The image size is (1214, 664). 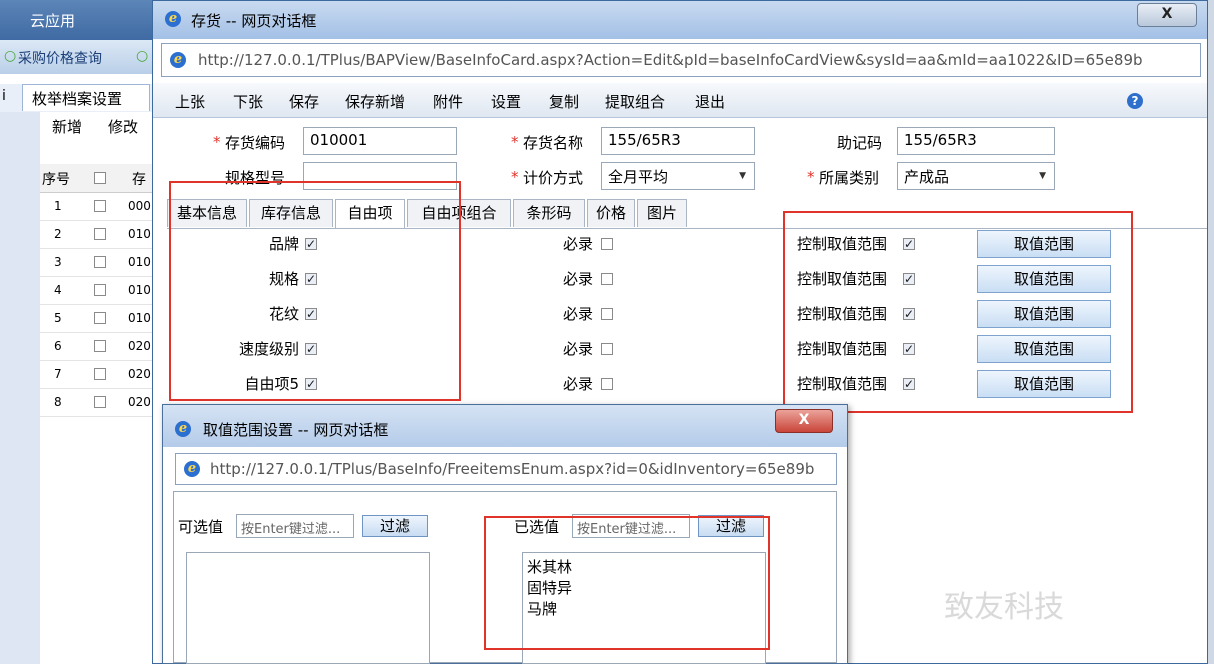 What do you see at coordinates (553, 143) in the screenshot?
I see `name-label: 存货名称` at bounding box center [553, 143].